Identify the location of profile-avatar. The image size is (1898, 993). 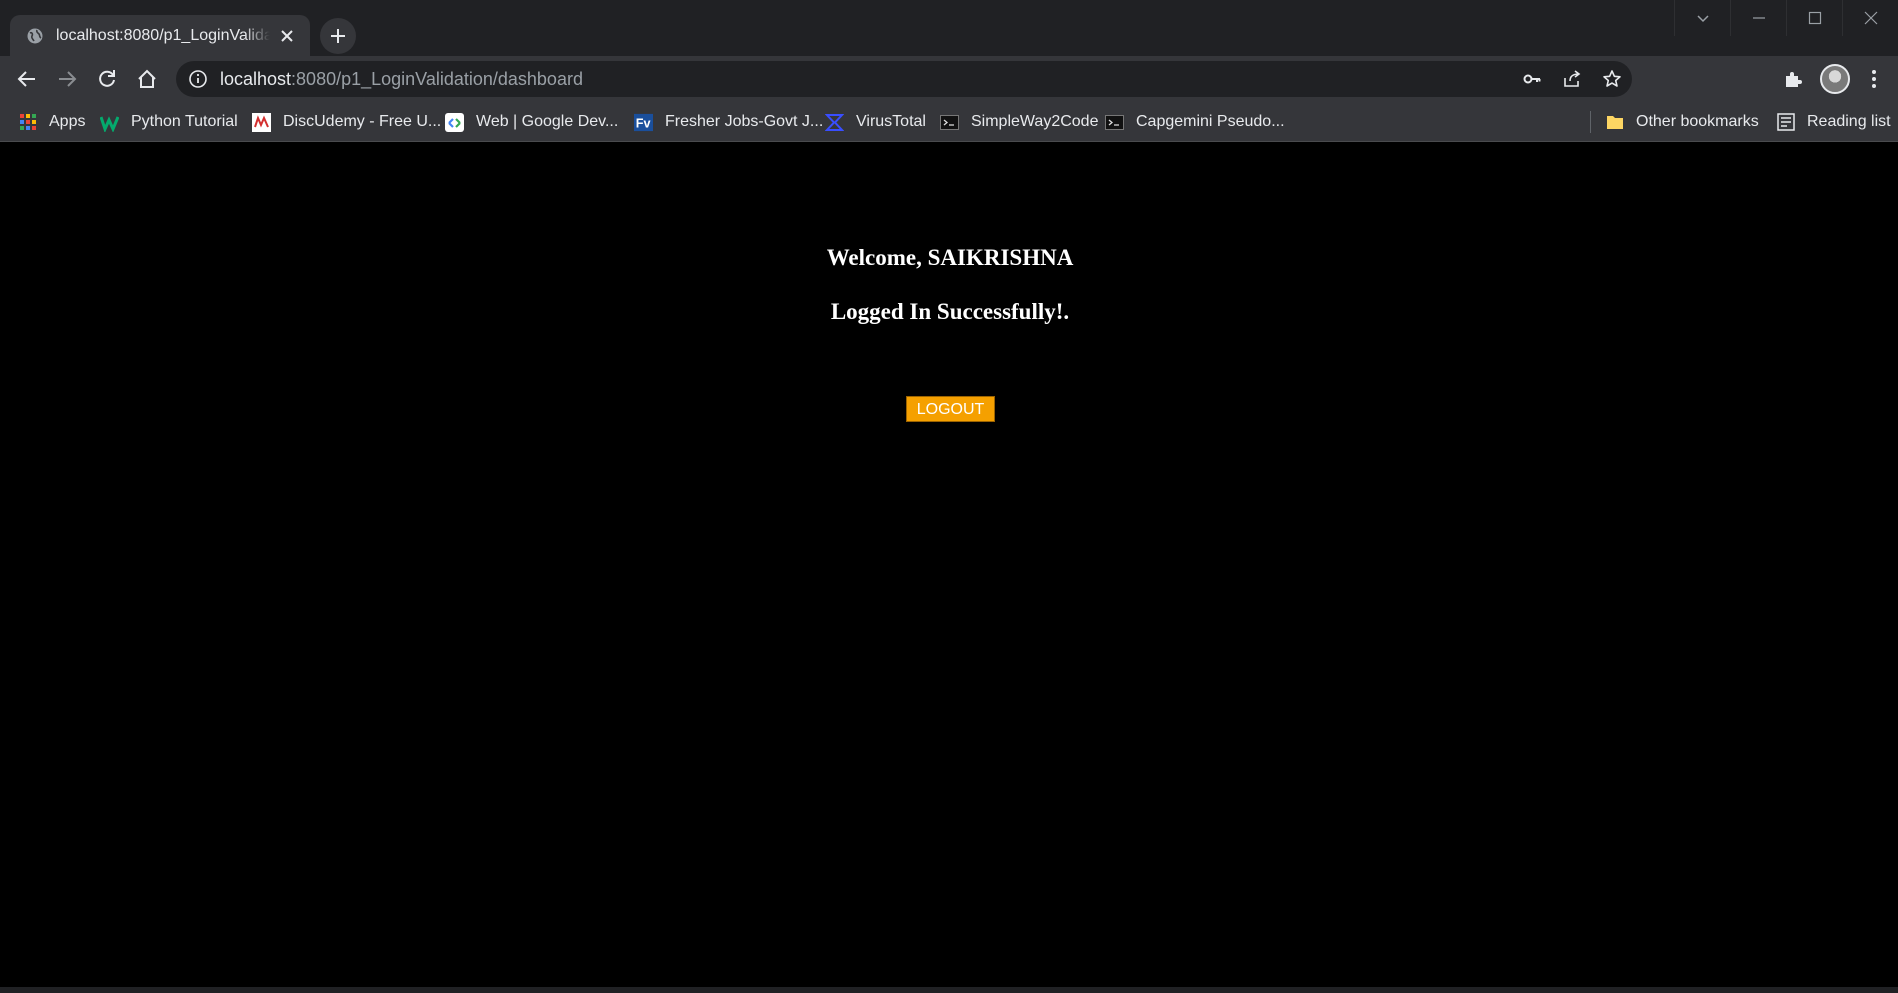
(1835, 79).